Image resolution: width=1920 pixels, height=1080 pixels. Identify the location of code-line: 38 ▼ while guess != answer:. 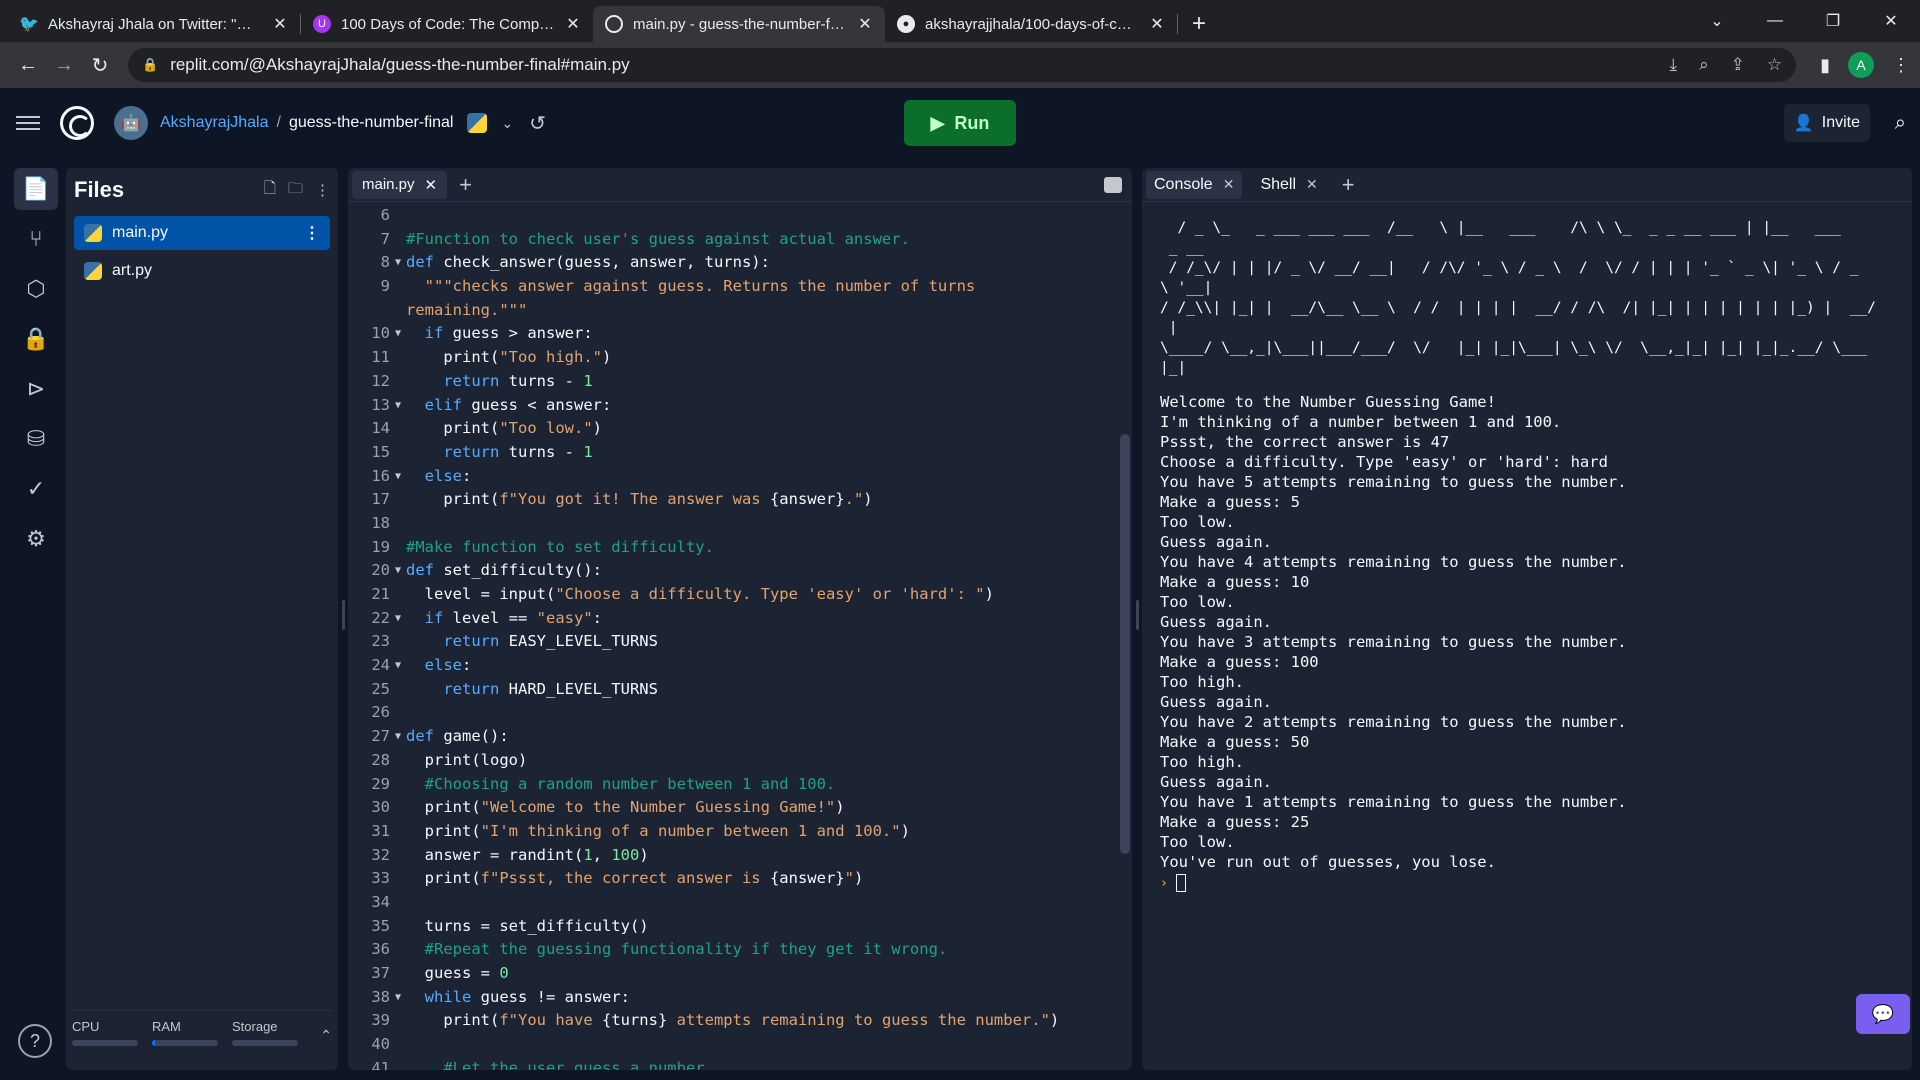
(733, 998).